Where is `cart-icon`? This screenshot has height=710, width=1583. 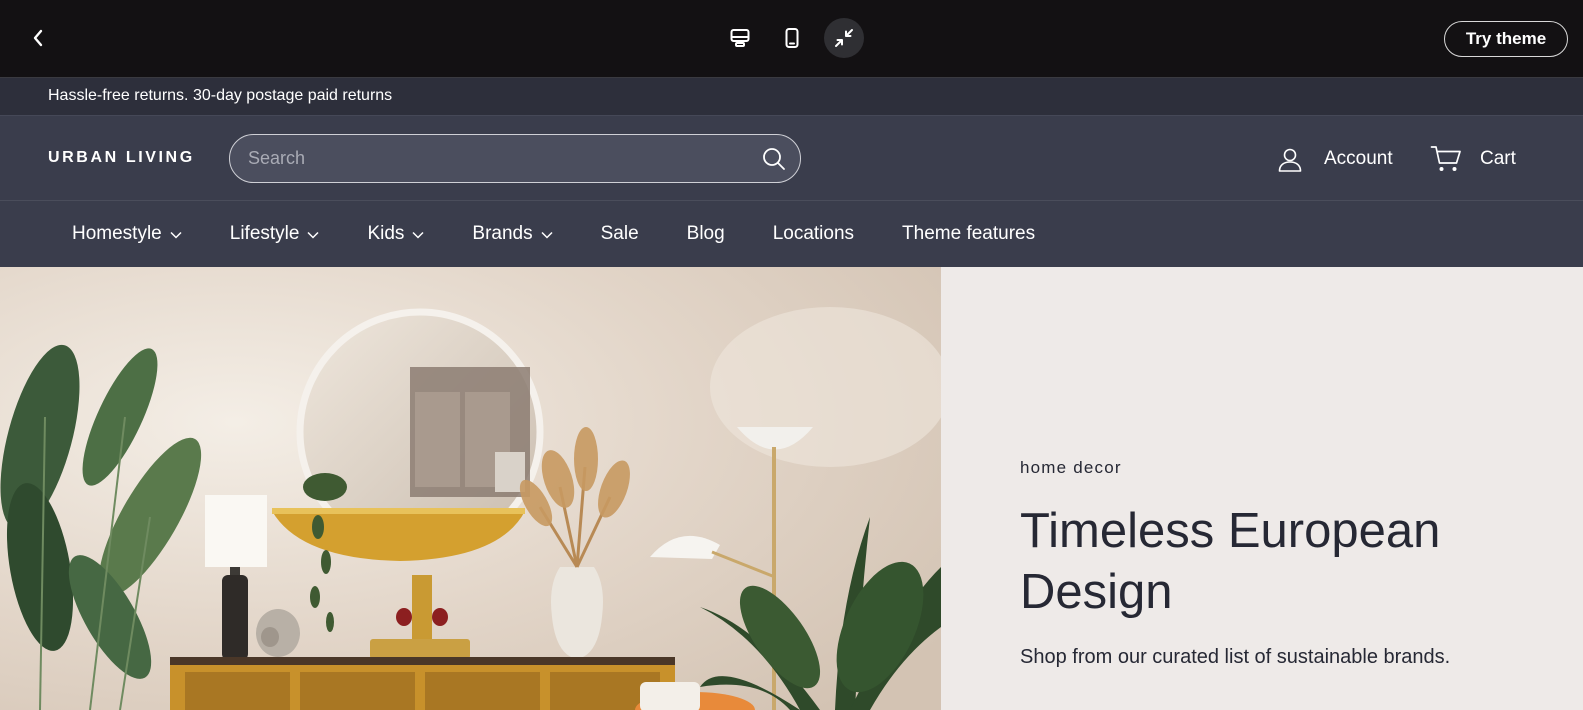 cart-icon is located at coordinates (1445, 158).